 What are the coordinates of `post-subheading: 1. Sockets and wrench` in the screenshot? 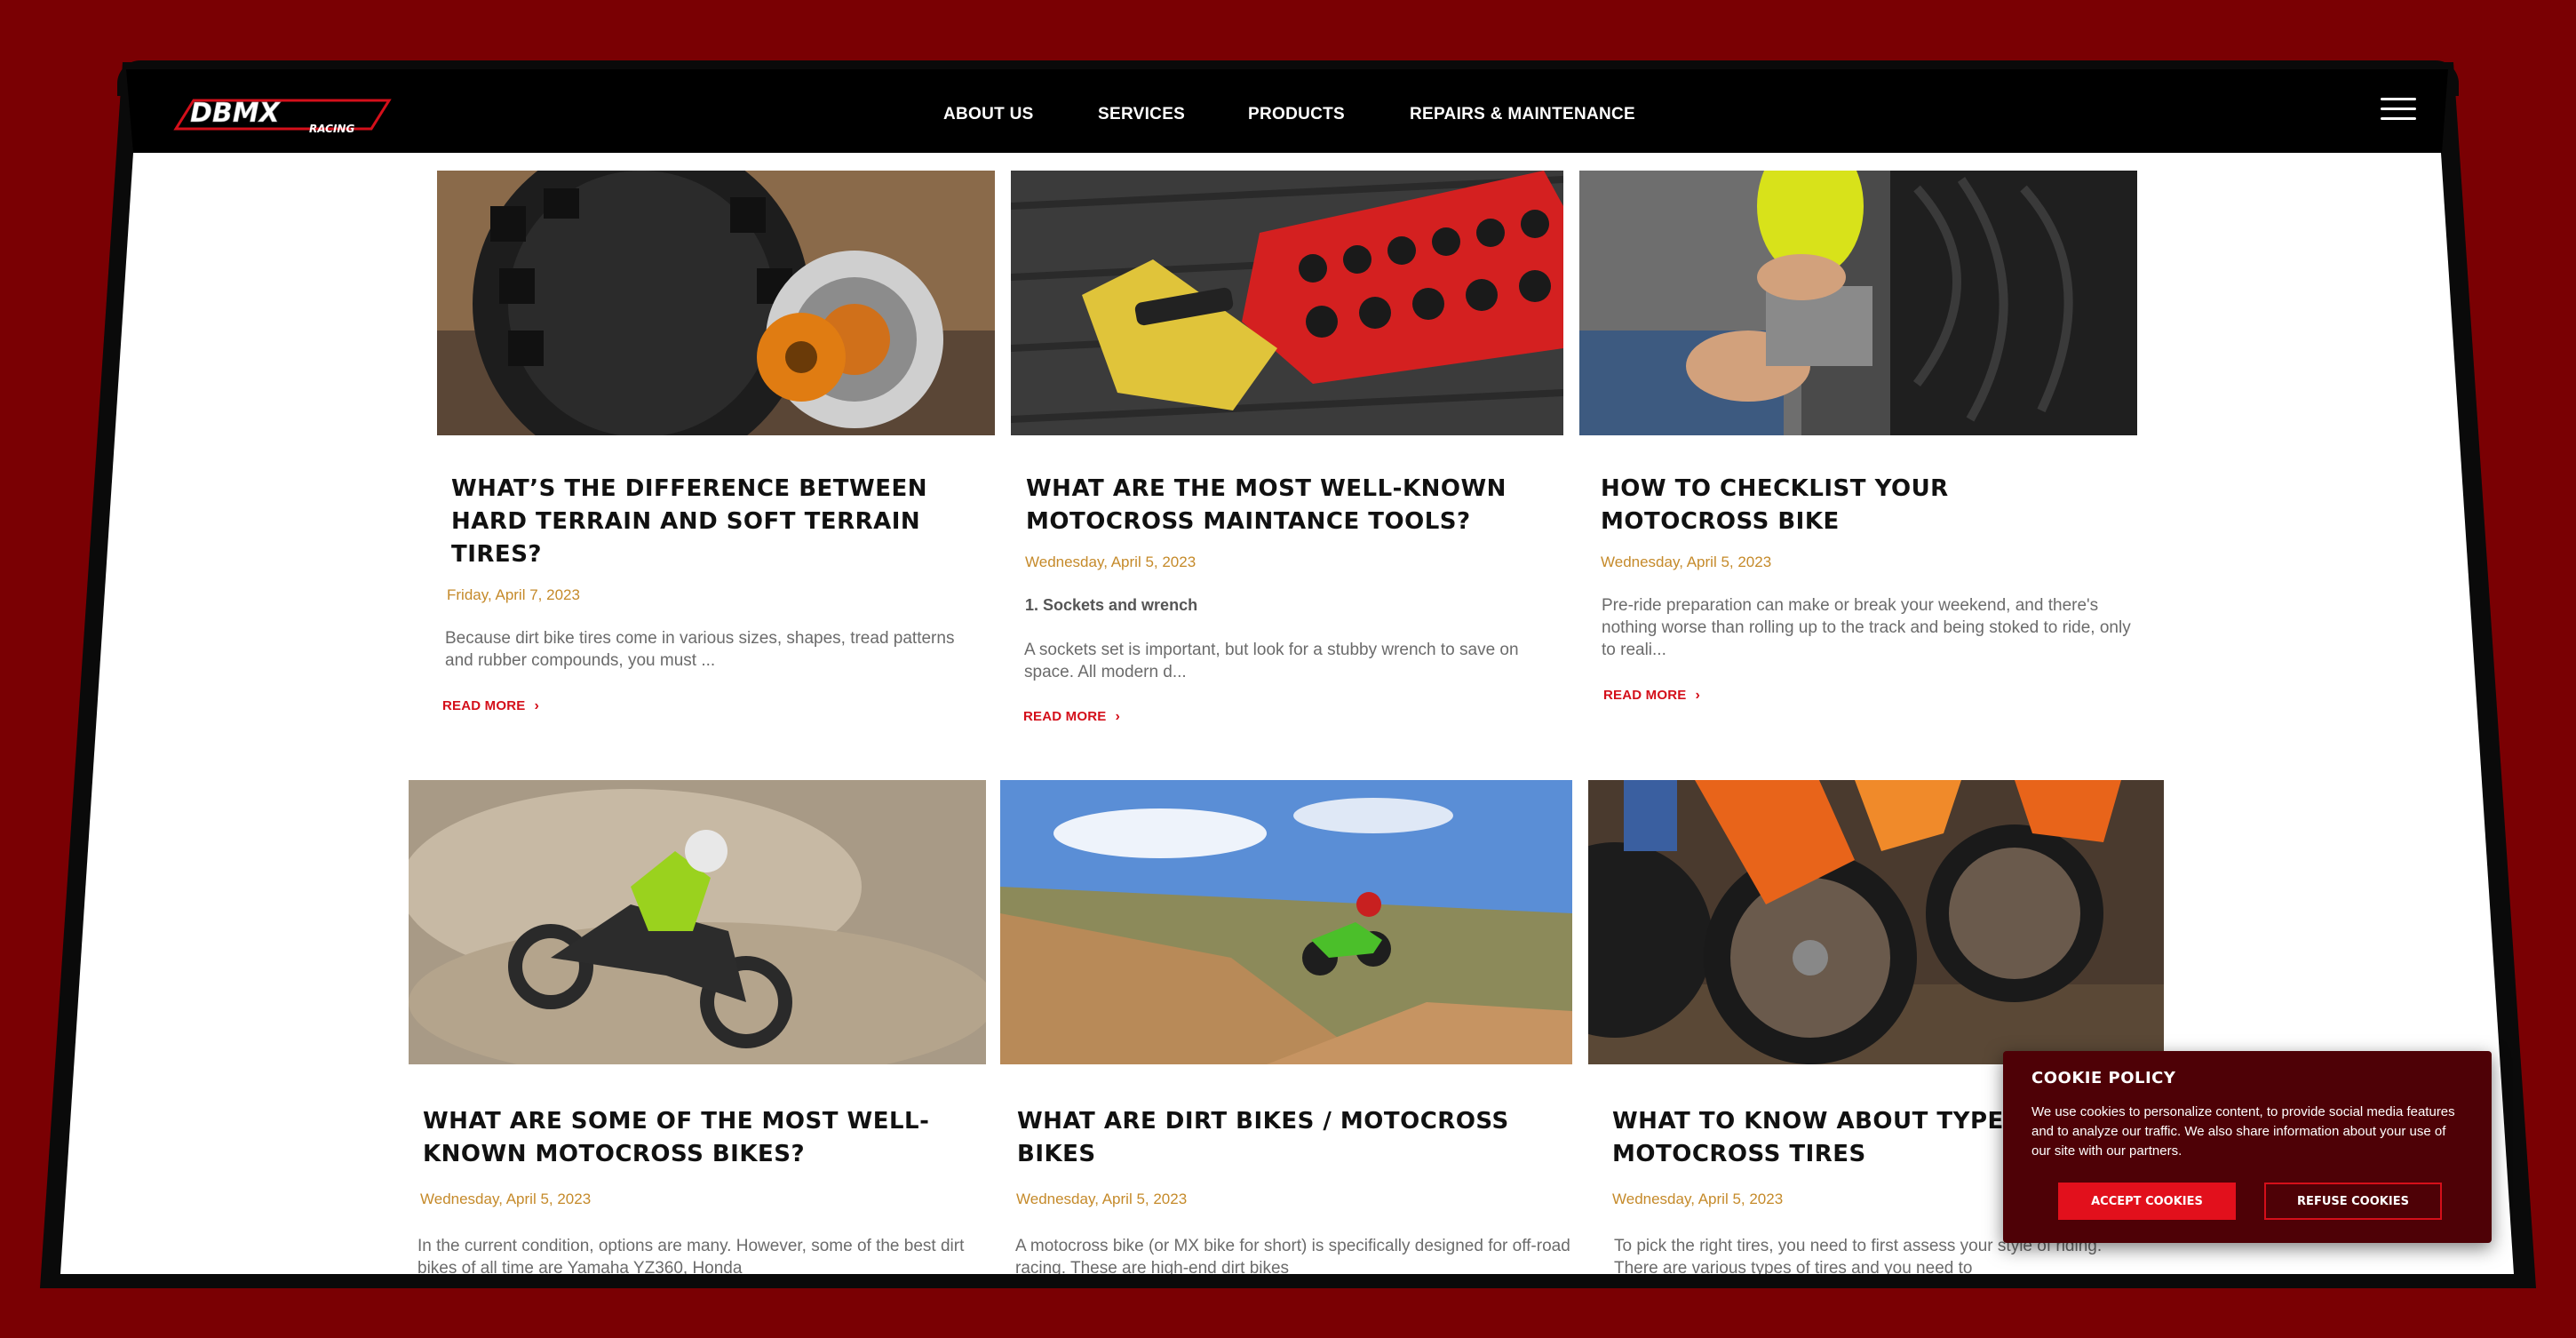 It's located at (1111, 605).